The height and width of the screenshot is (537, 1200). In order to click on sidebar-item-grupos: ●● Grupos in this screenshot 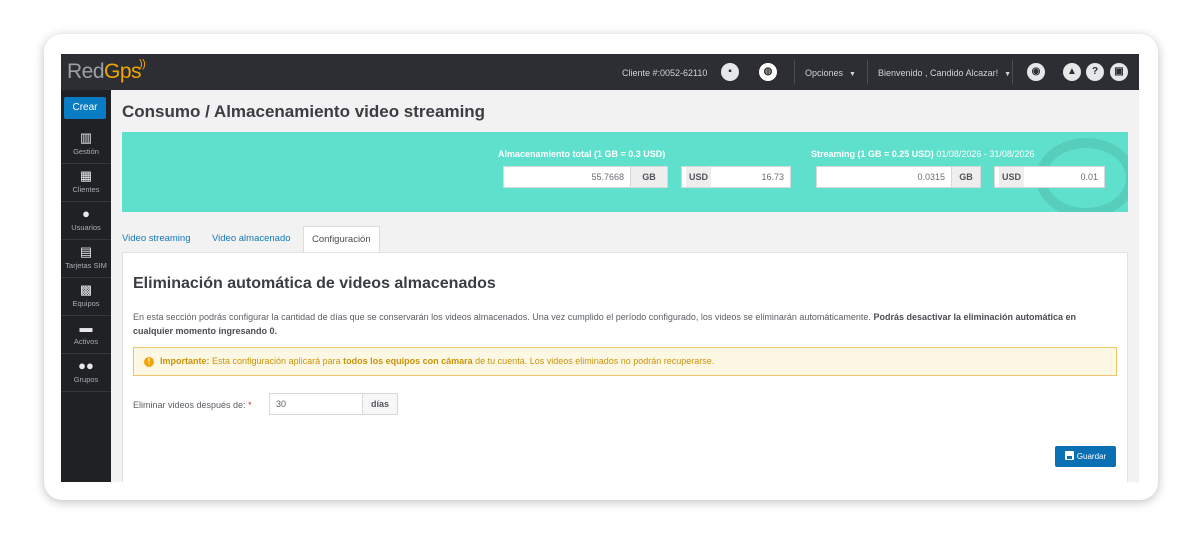, I will do `click(86, 373)`.